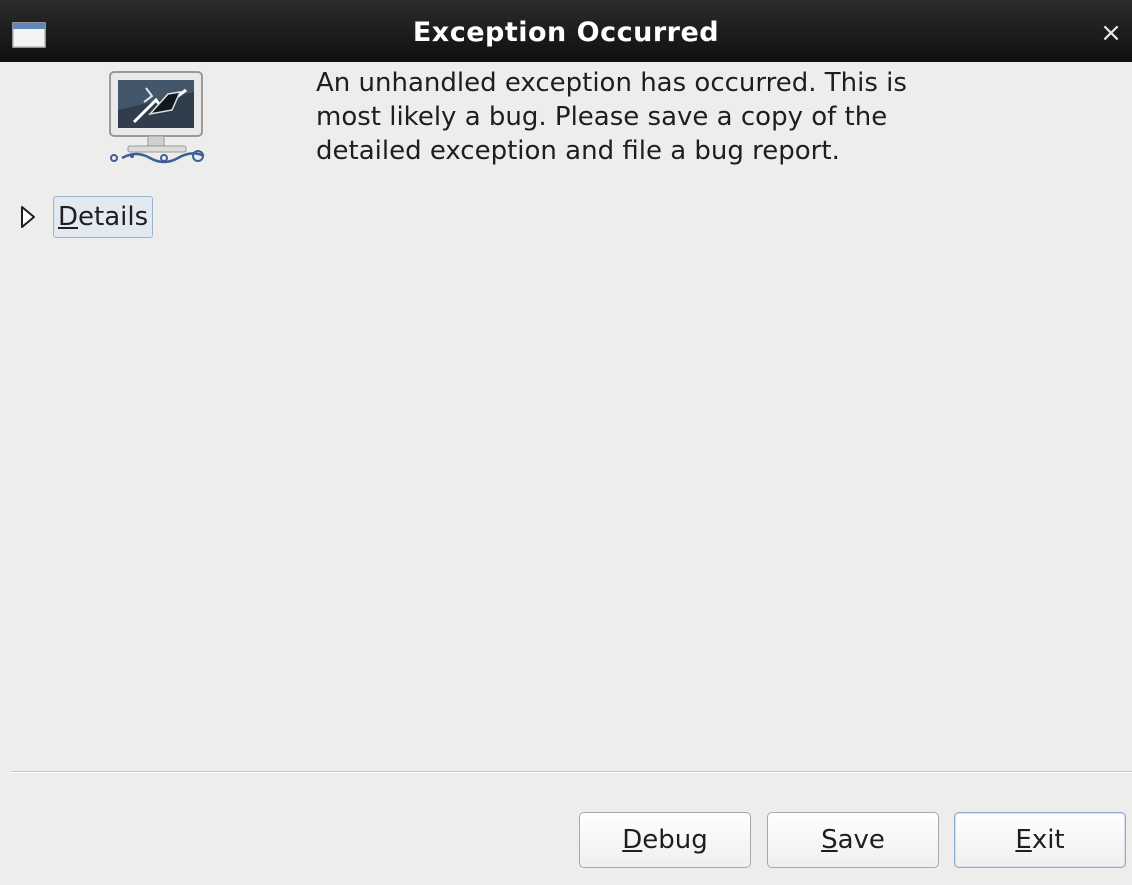  What do you see at coordinates (1111, 33) in the screenshot?
I see `close-button: ×` at bounding box center [1111, 33].